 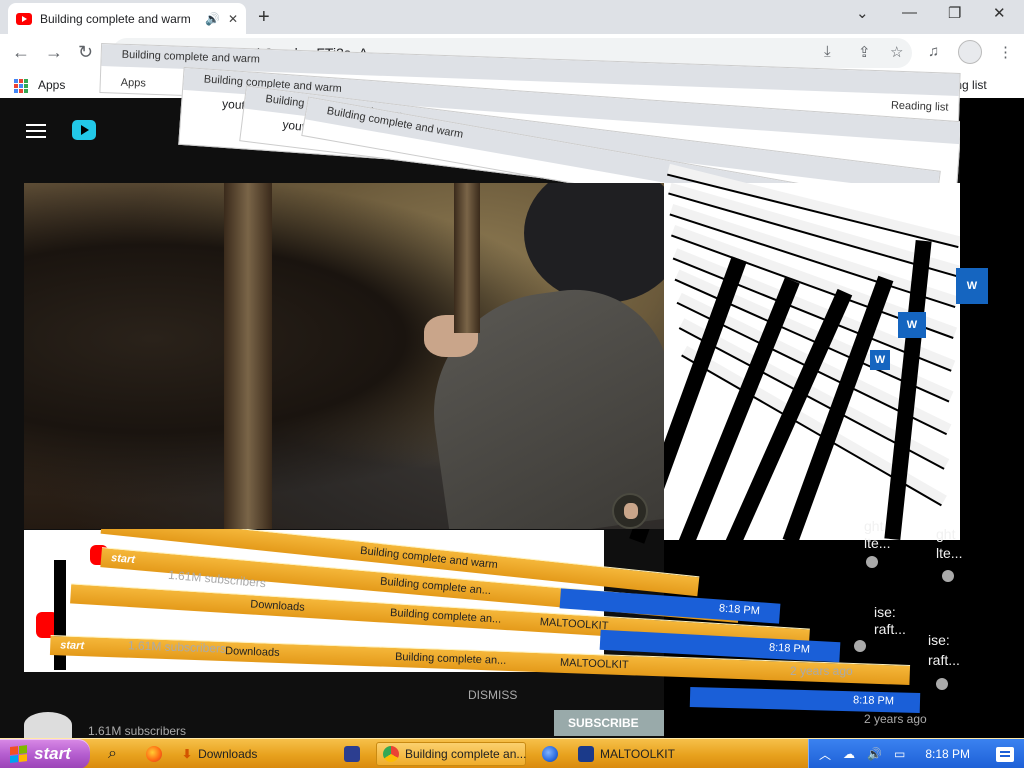 What do you see at coordinates (637, 754) in the screenshot?
I see `taskbar-item-label: MALTOOLKIT` at bounding box center [637, 754].